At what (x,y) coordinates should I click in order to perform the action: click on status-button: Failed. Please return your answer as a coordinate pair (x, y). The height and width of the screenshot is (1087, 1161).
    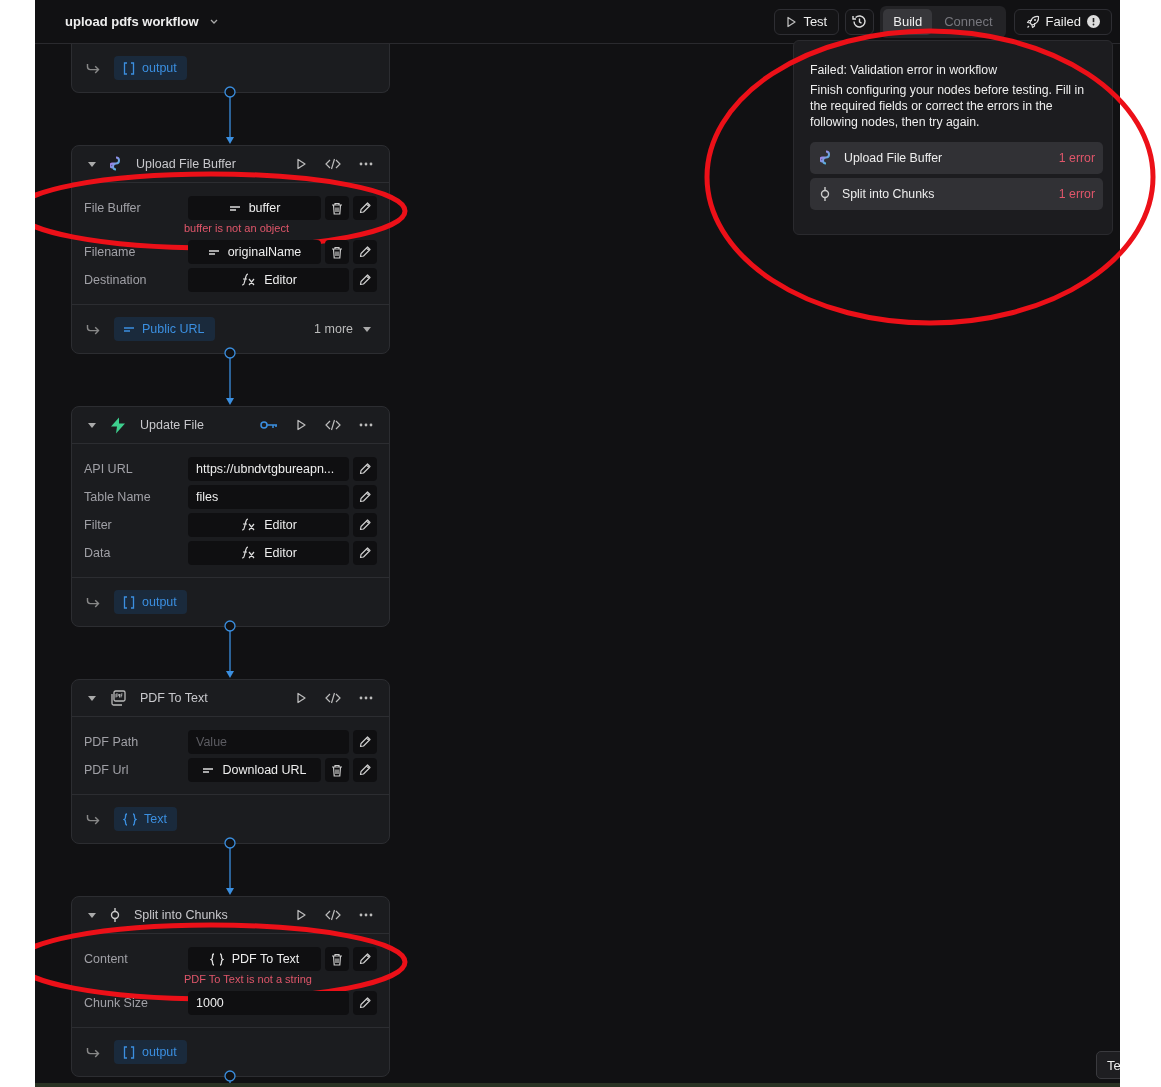
    Looking at the image, I should click on (1062, 21).